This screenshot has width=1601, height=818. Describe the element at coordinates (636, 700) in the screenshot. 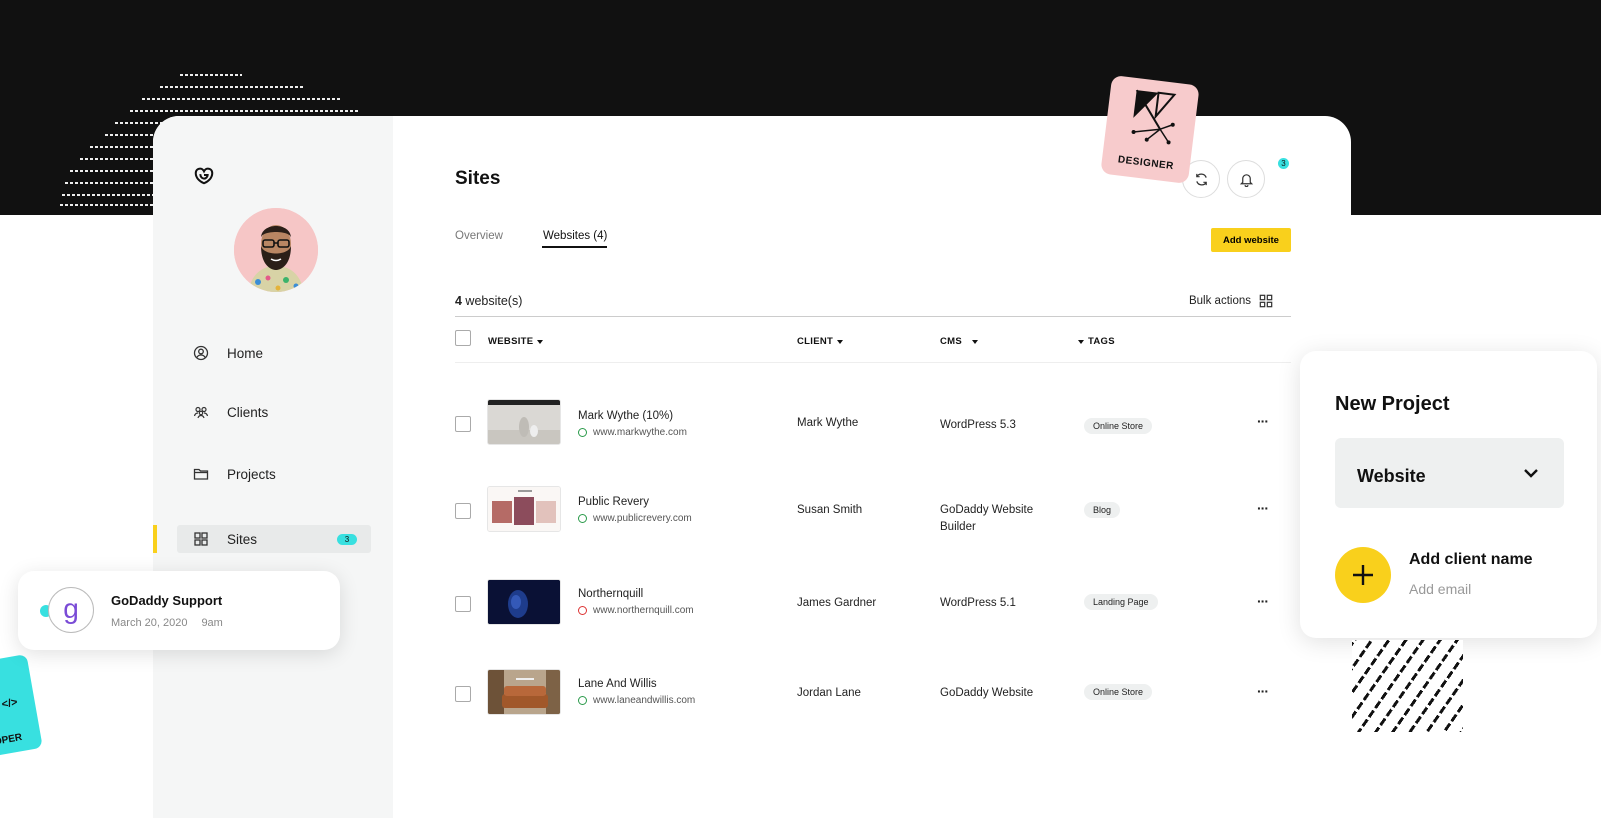

I see `site-url: www.laneandwillis.com` at that location.